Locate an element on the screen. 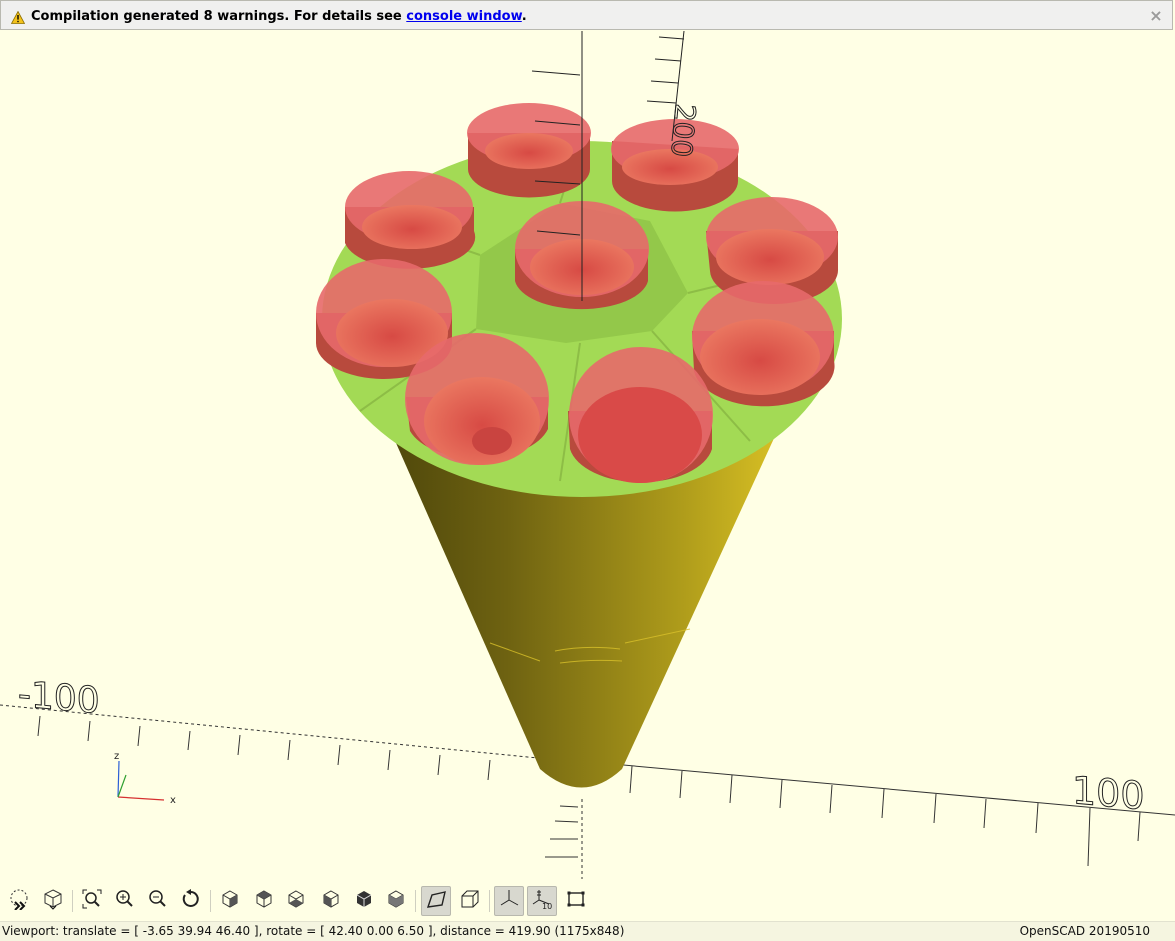  view-back-icon is located at coordinates (396, 901).